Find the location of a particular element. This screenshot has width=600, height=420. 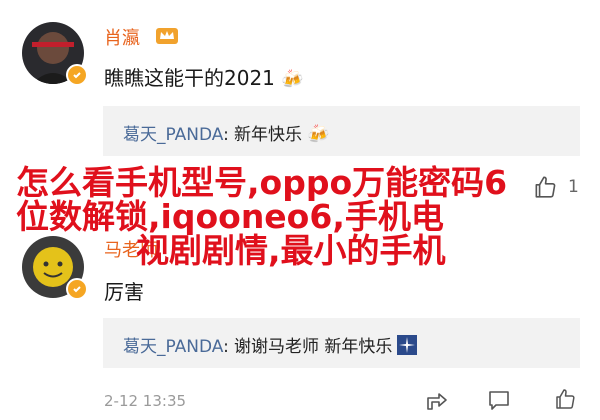

comment-text: 厉害 is located at coordinates (124, 292).